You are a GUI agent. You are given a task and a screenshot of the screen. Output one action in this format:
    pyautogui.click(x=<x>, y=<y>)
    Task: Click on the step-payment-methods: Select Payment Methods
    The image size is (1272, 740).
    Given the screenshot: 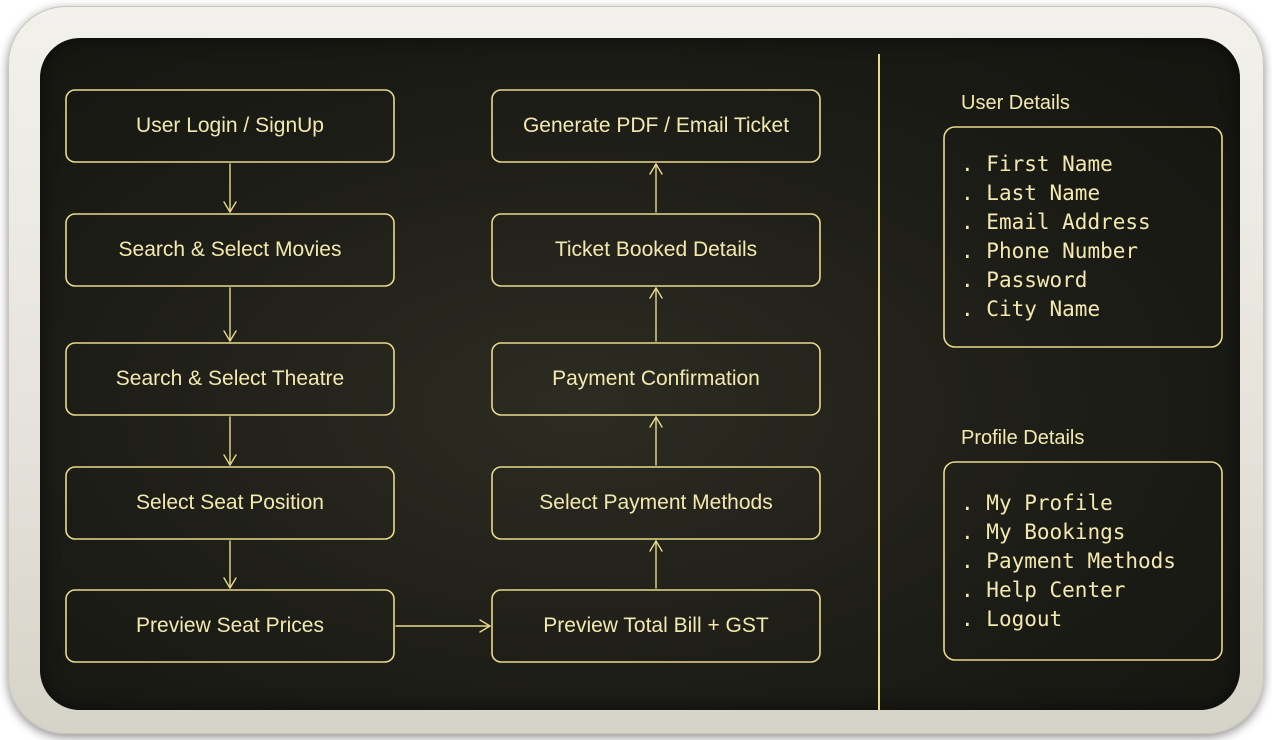 What is the action you would take?
    pyautogui.click(x=656, y=502)
    